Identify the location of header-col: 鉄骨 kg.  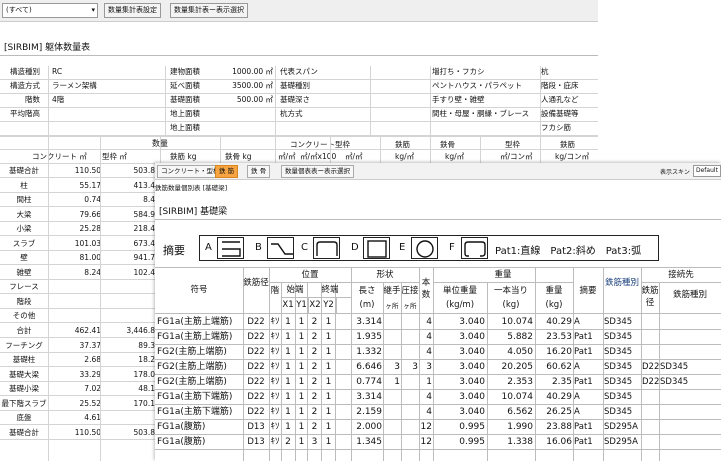
(238, 156).